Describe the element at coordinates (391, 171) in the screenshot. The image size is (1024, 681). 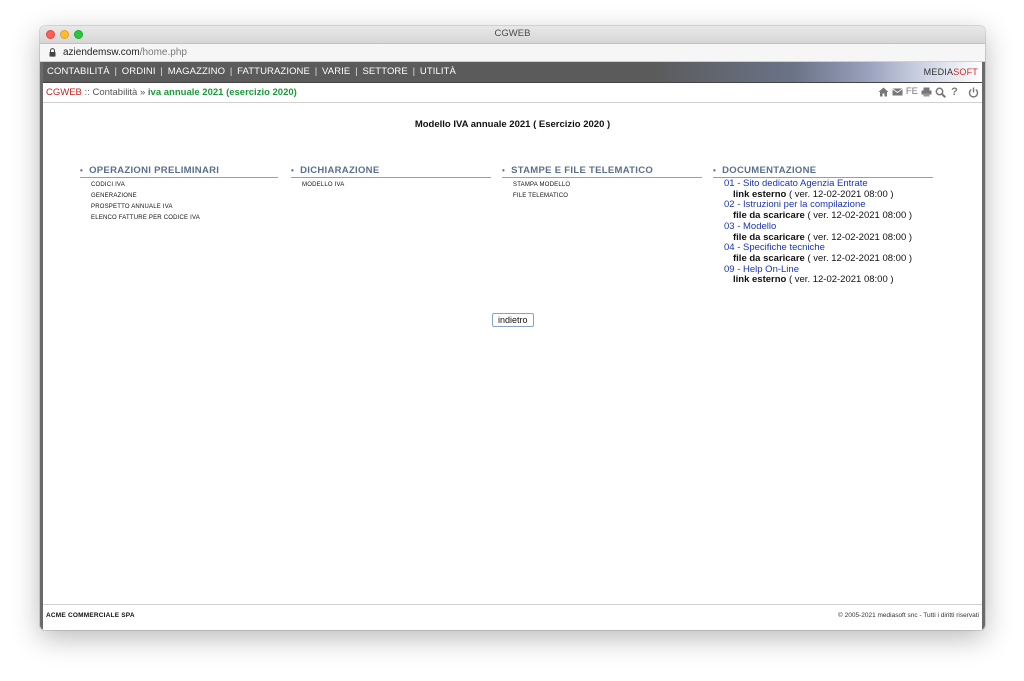
I see `section-heading: • DICHIARAZIONE` at that location.